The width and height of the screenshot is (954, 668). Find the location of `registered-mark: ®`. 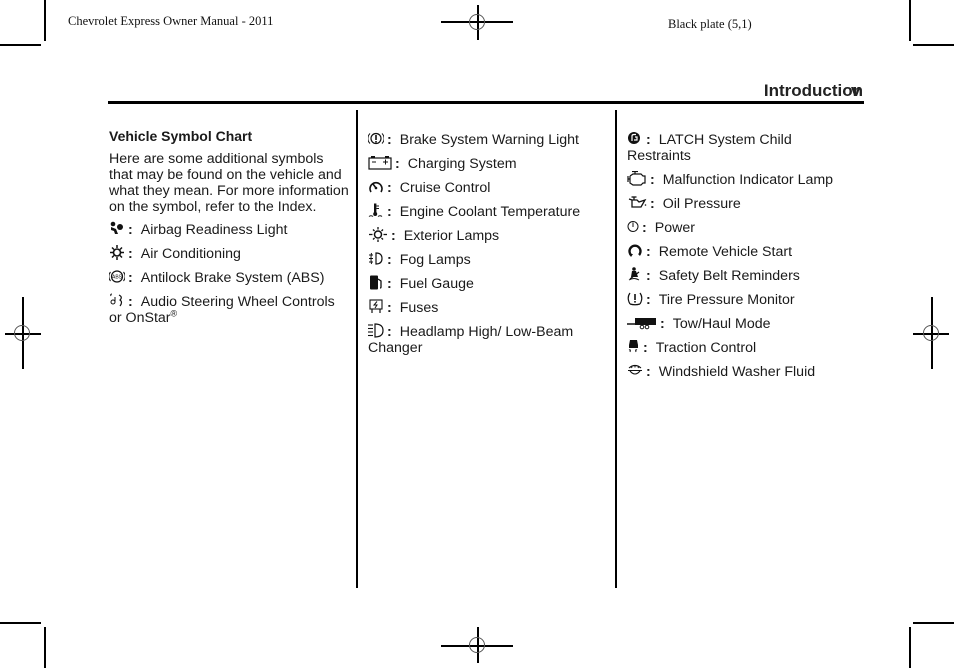

registered-mark: ® is located at coordinates (174, 313).